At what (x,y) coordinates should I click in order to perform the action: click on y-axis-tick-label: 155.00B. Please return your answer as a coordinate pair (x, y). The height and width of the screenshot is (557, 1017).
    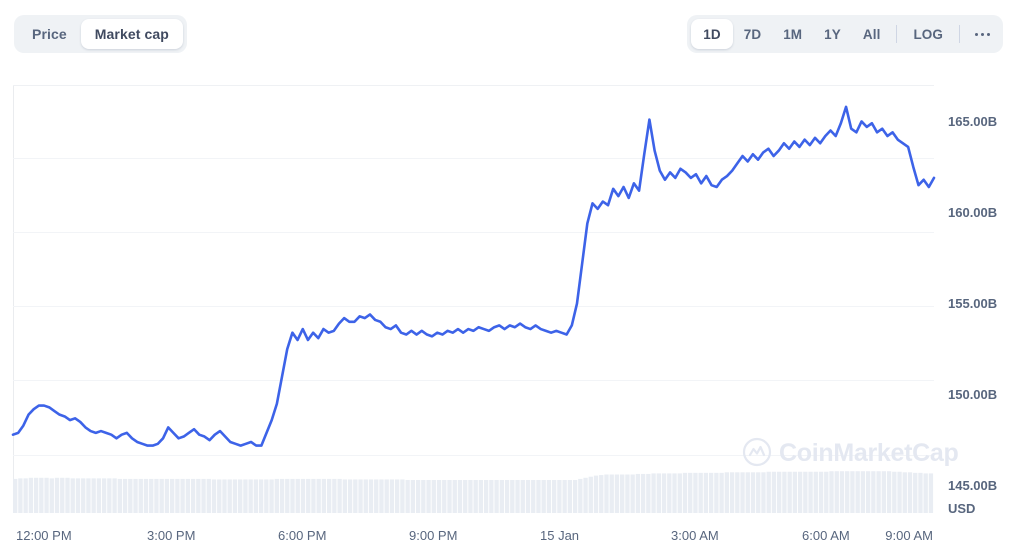
    Looking at the image, I should click on (972, 303).